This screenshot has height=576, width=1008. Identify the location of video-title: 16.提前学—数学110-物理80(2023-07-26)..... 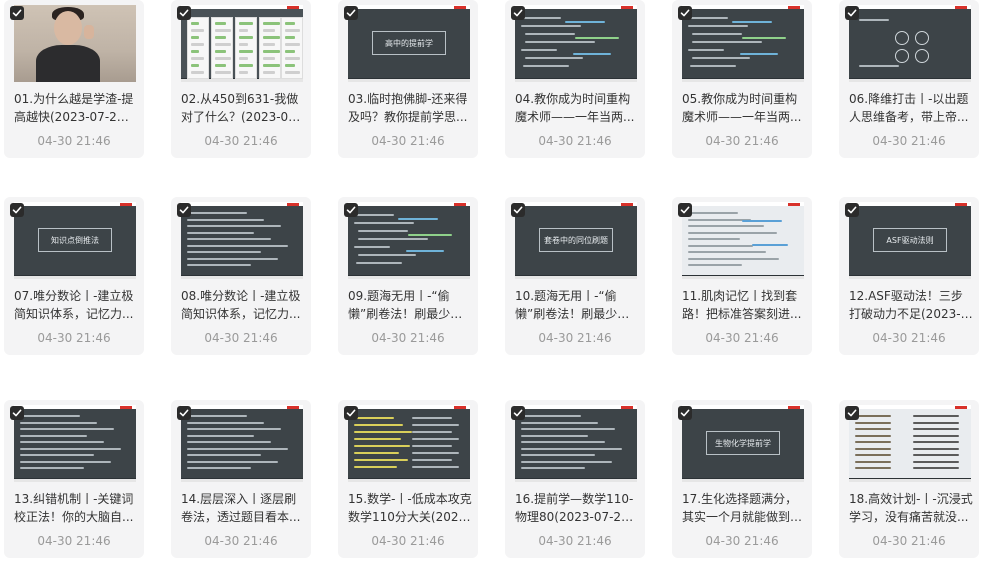
(577, 508).